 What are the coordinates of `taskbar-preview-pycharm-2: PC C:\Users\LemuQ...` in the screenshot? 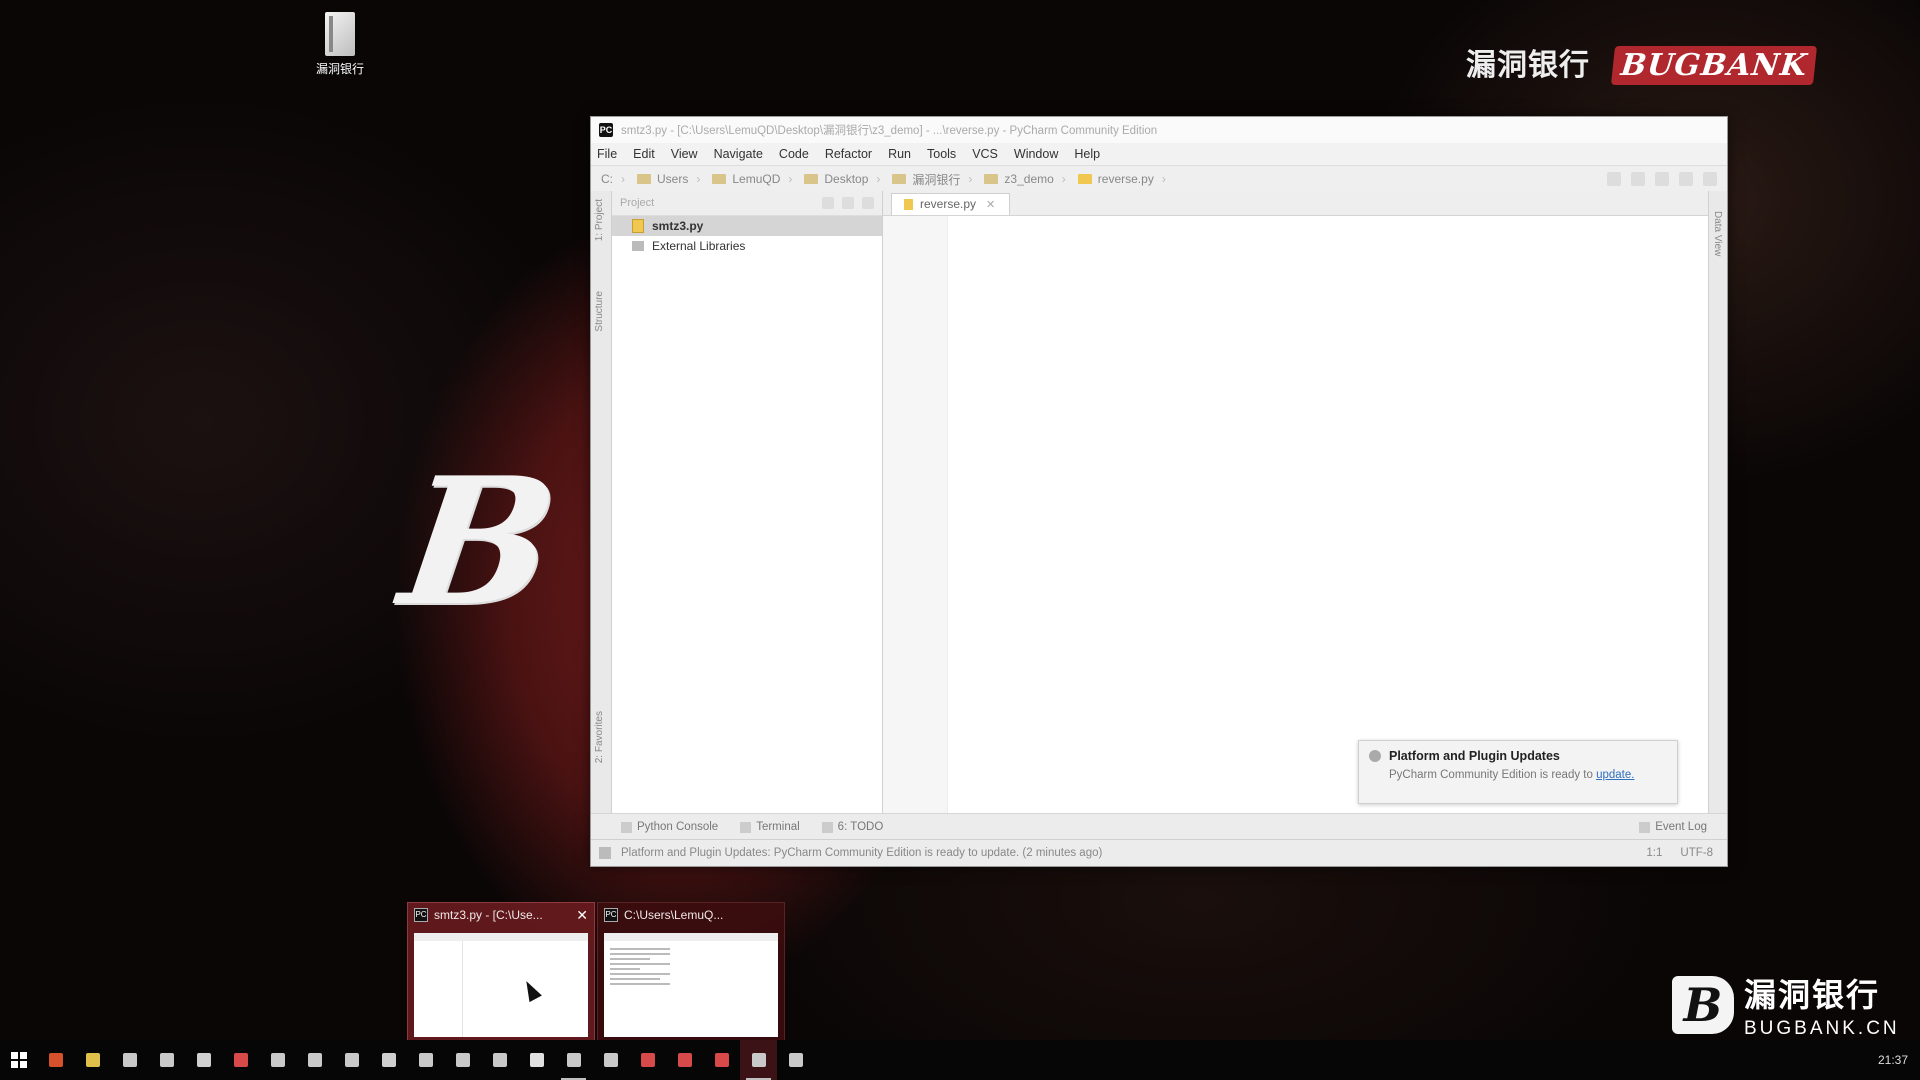 It's located at (691, 974).